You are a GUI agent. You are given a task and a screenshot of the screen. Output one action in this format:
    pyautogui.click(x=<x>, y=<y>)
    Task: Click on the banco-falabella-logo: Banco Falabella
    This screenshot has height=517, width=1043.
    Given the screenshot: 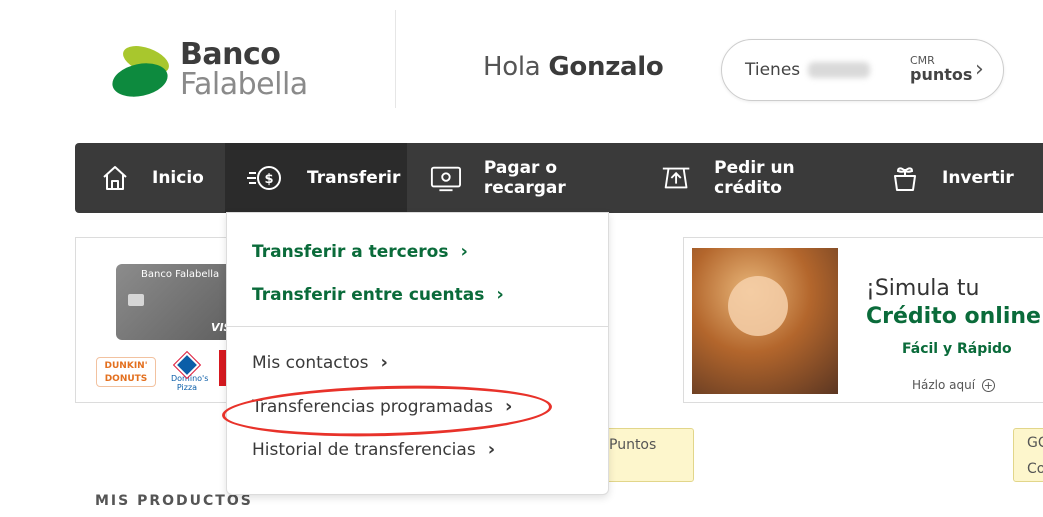 What is the action you would take?
    pyautogui.click(x=215, y=71)
    